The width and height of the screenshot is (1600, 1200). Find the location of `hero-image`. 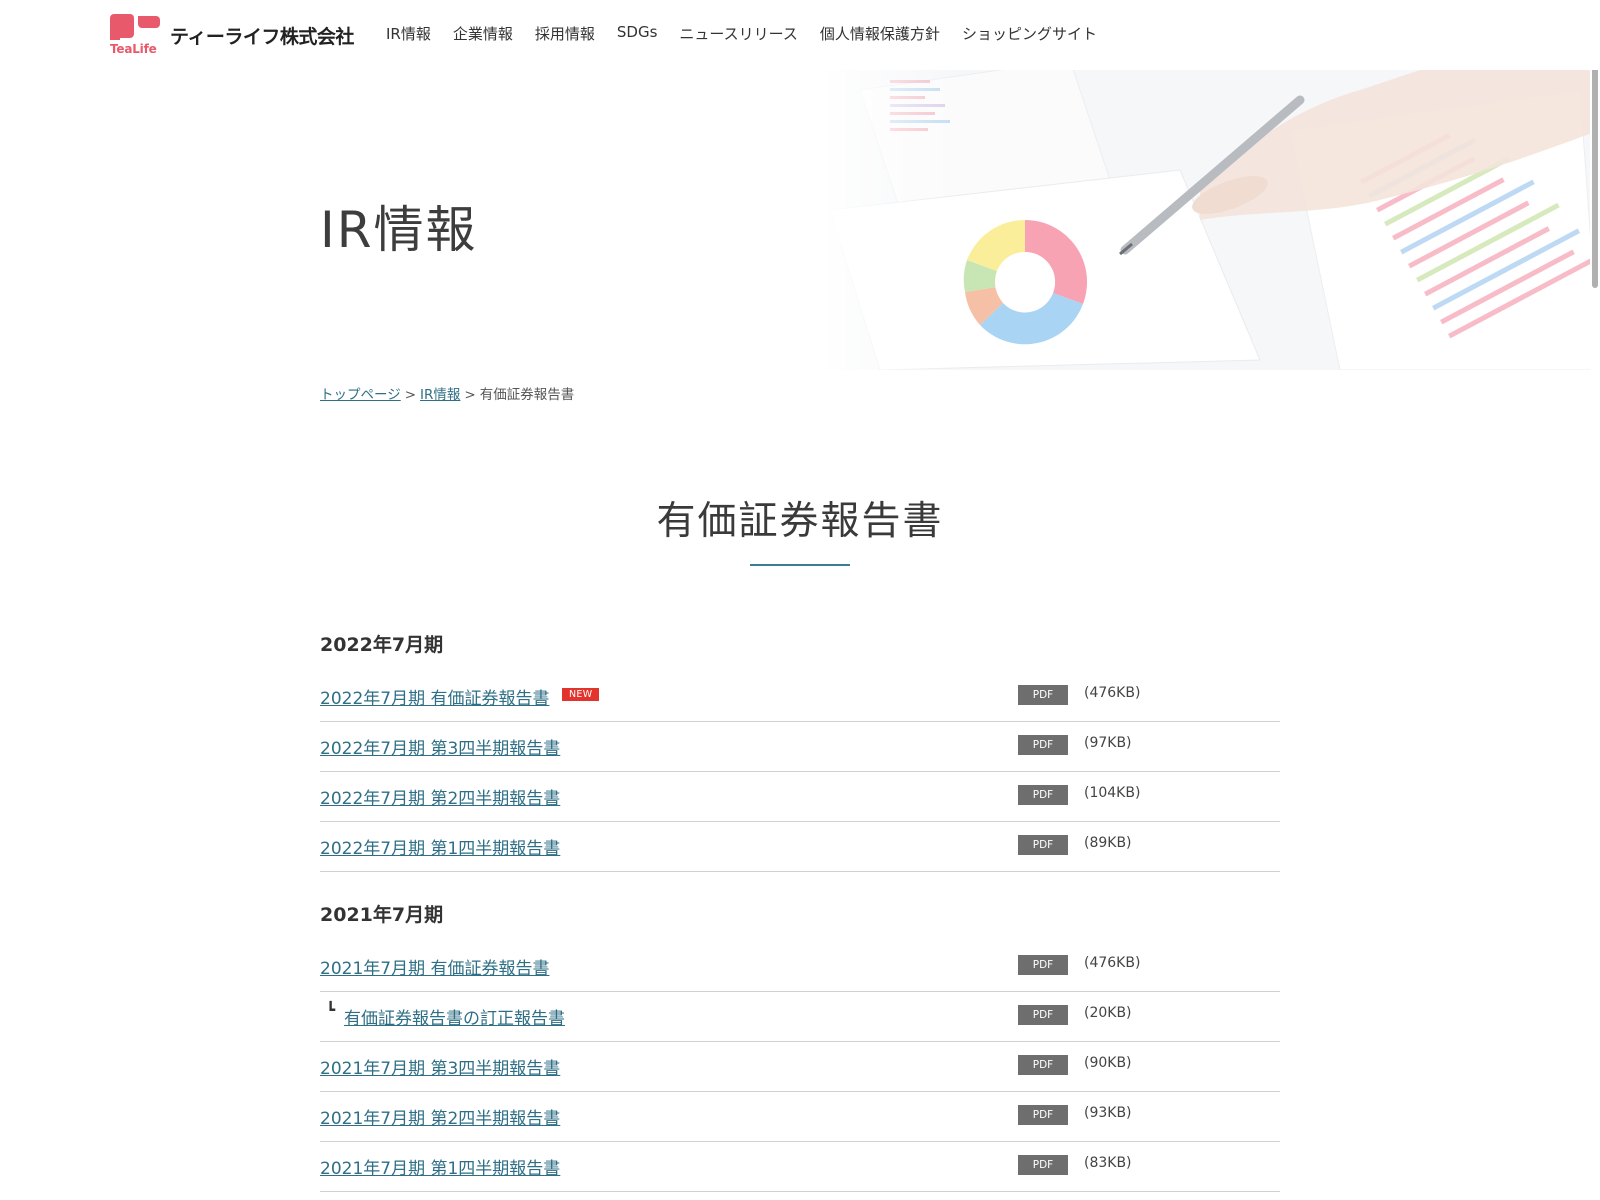

hero-image is located at coordinates (1210, 220).